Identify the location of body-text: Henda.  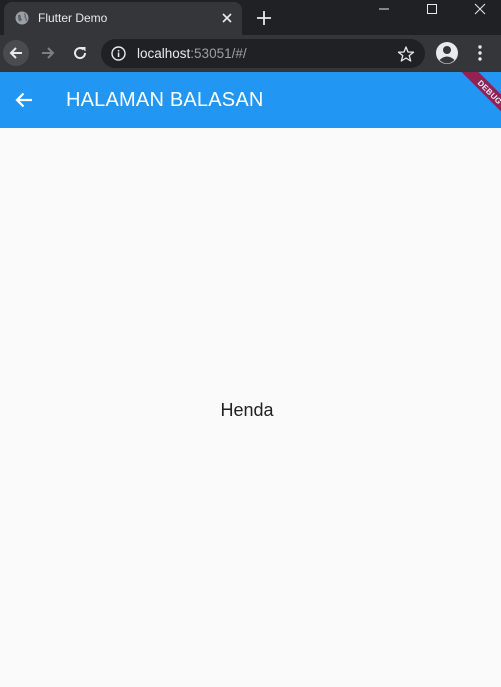
(247, 410).